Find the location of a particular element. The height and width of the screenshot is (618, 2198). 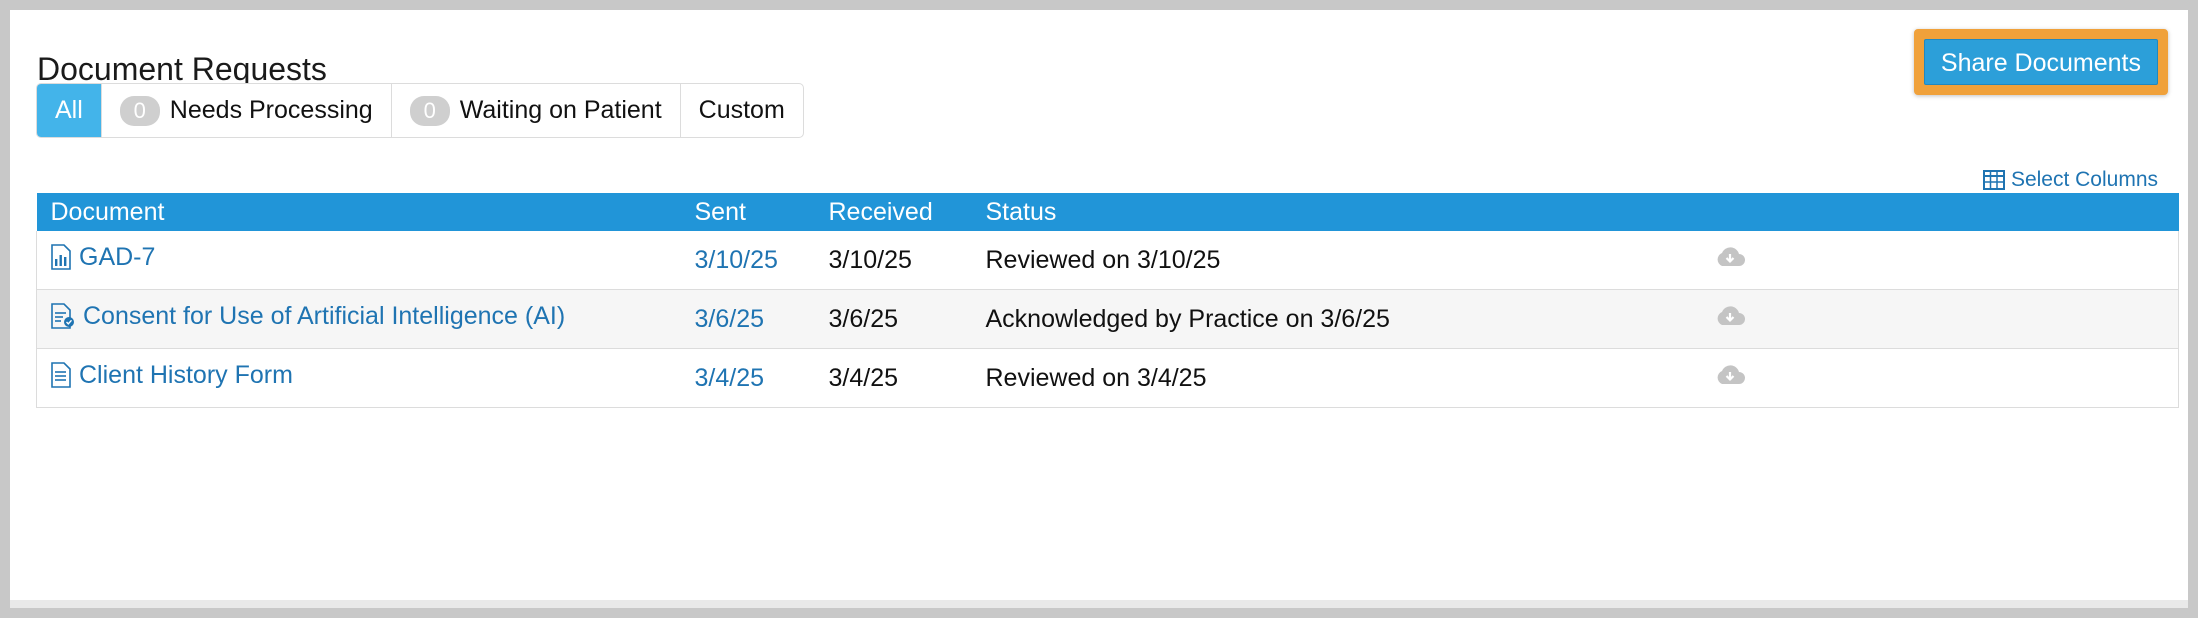

filter-all: All is located at coordinates (69, 110).